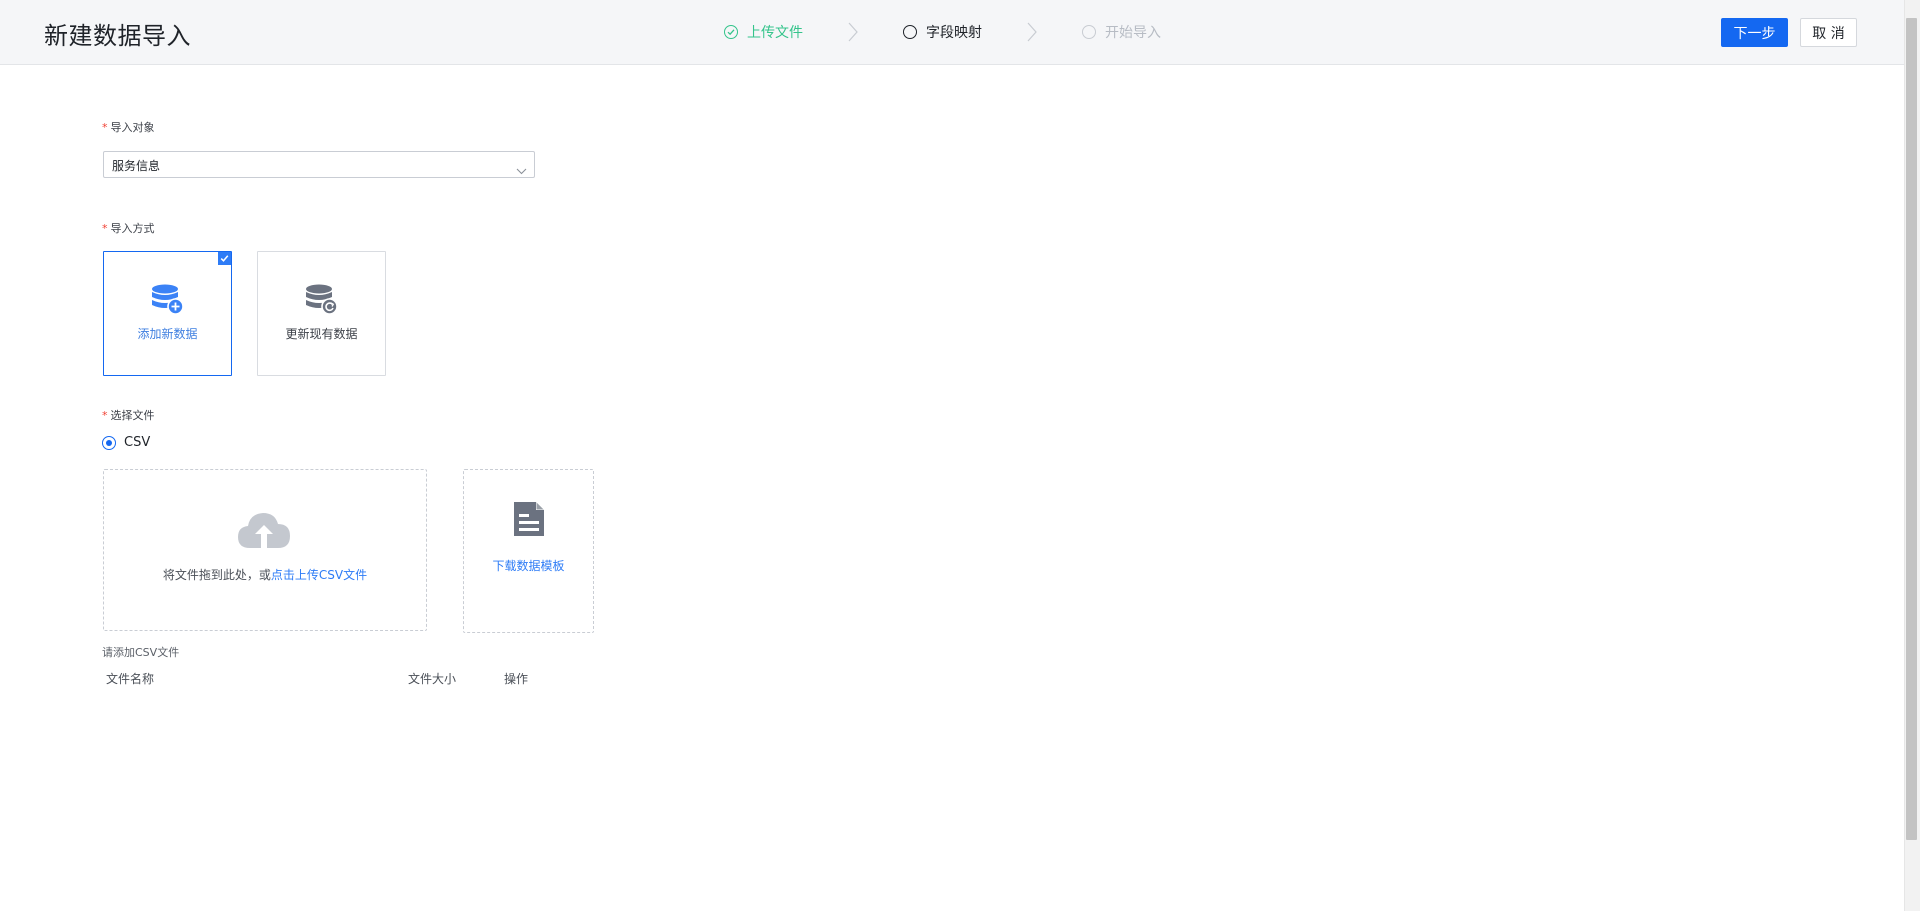  Describe the element at coordinates (529, 521) in the screenshot. I see `document-icon` at that location.